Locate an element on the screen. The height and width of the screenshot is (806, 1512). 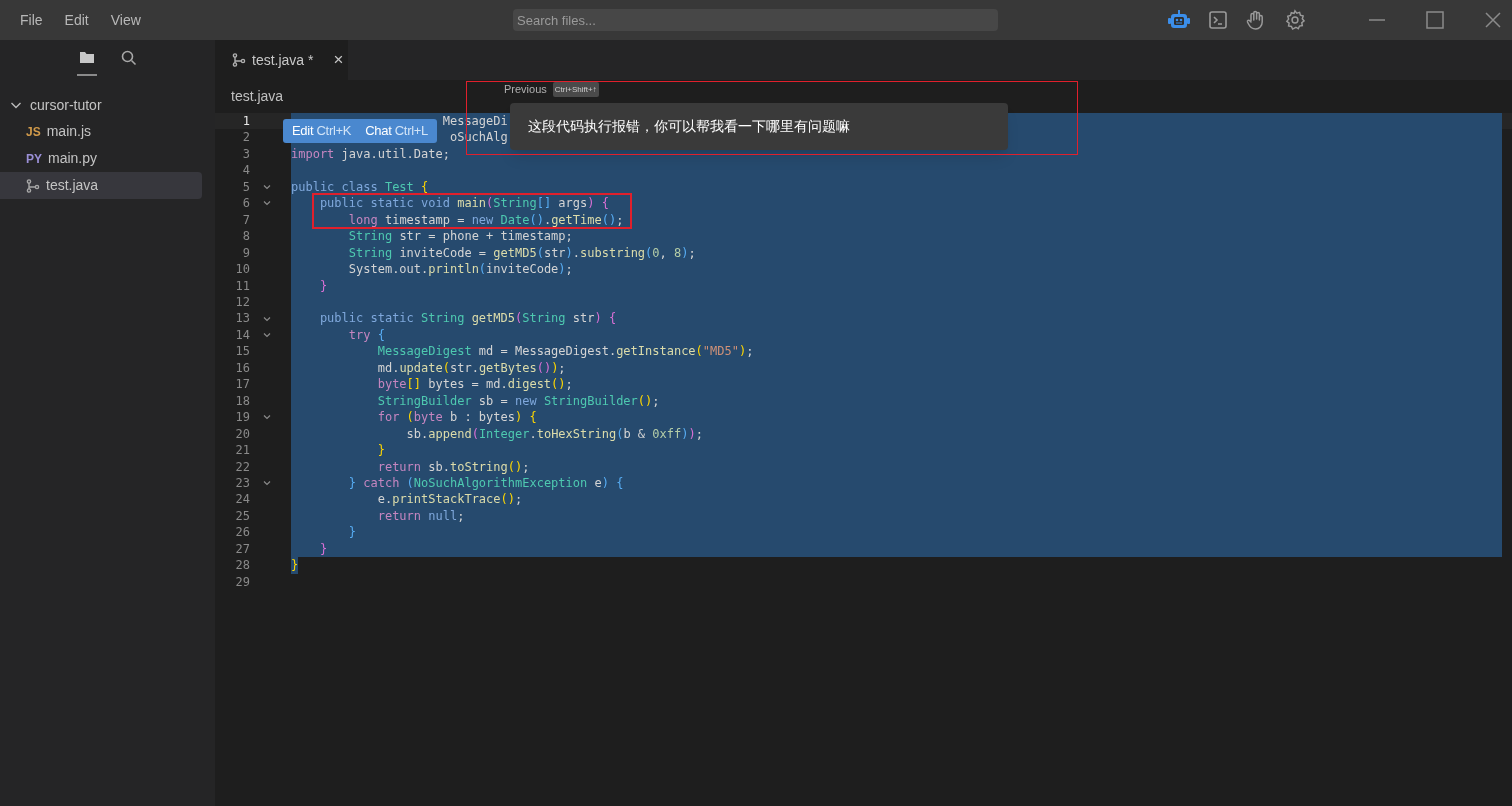
line-number: 29 is located at coordinates (242, 582).